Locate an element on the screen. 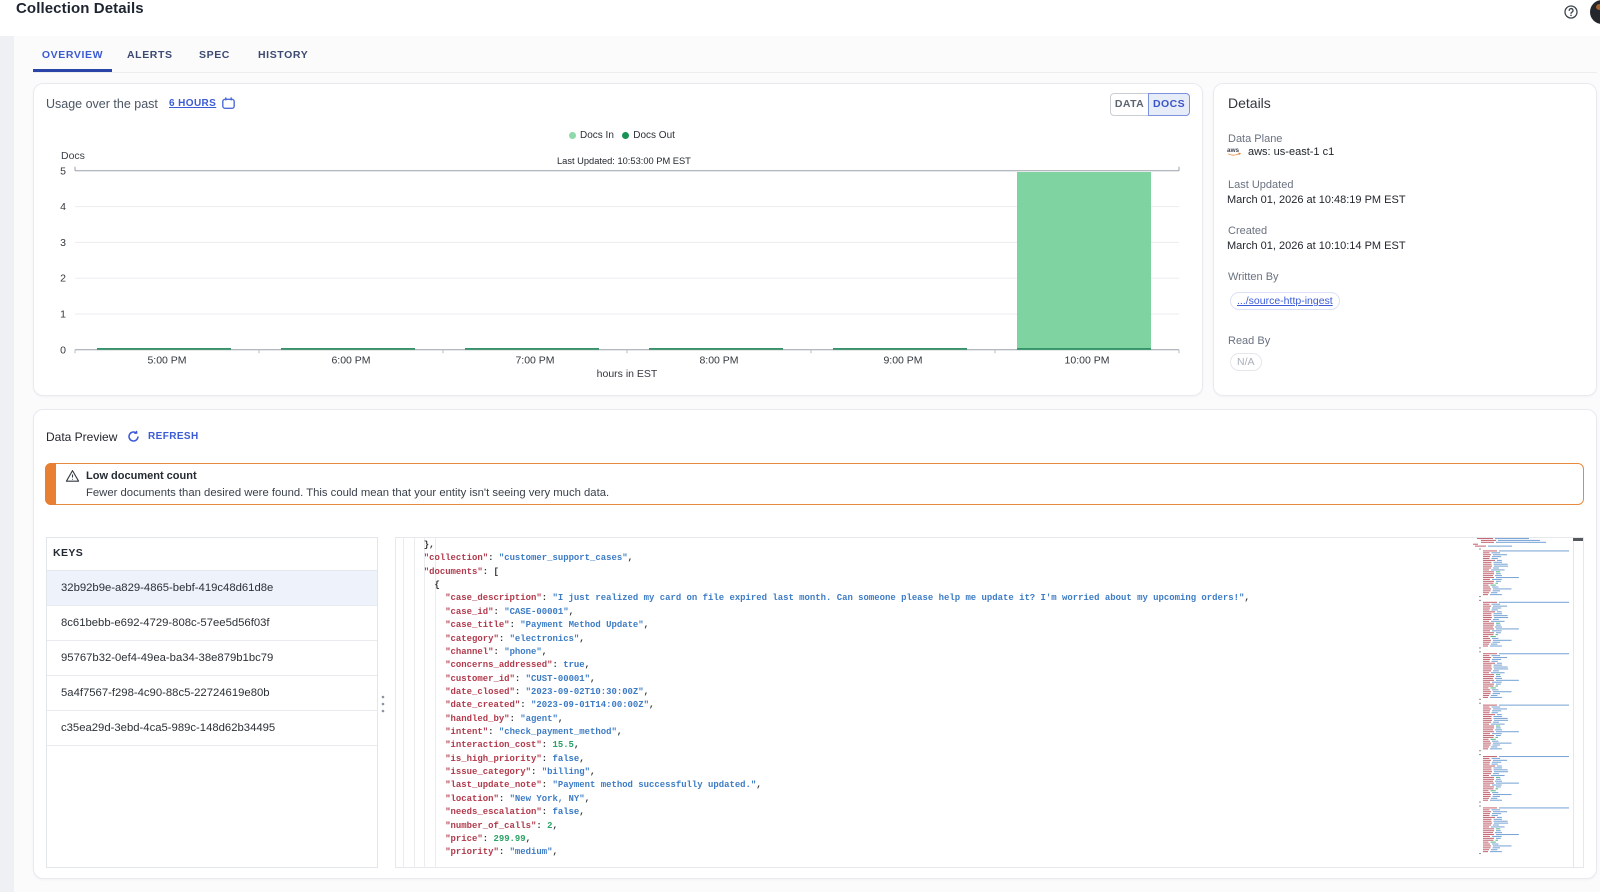 This screenshot has width=1600, height=892. svg-text: 7:00 PM is located at coordinates (534, 360).